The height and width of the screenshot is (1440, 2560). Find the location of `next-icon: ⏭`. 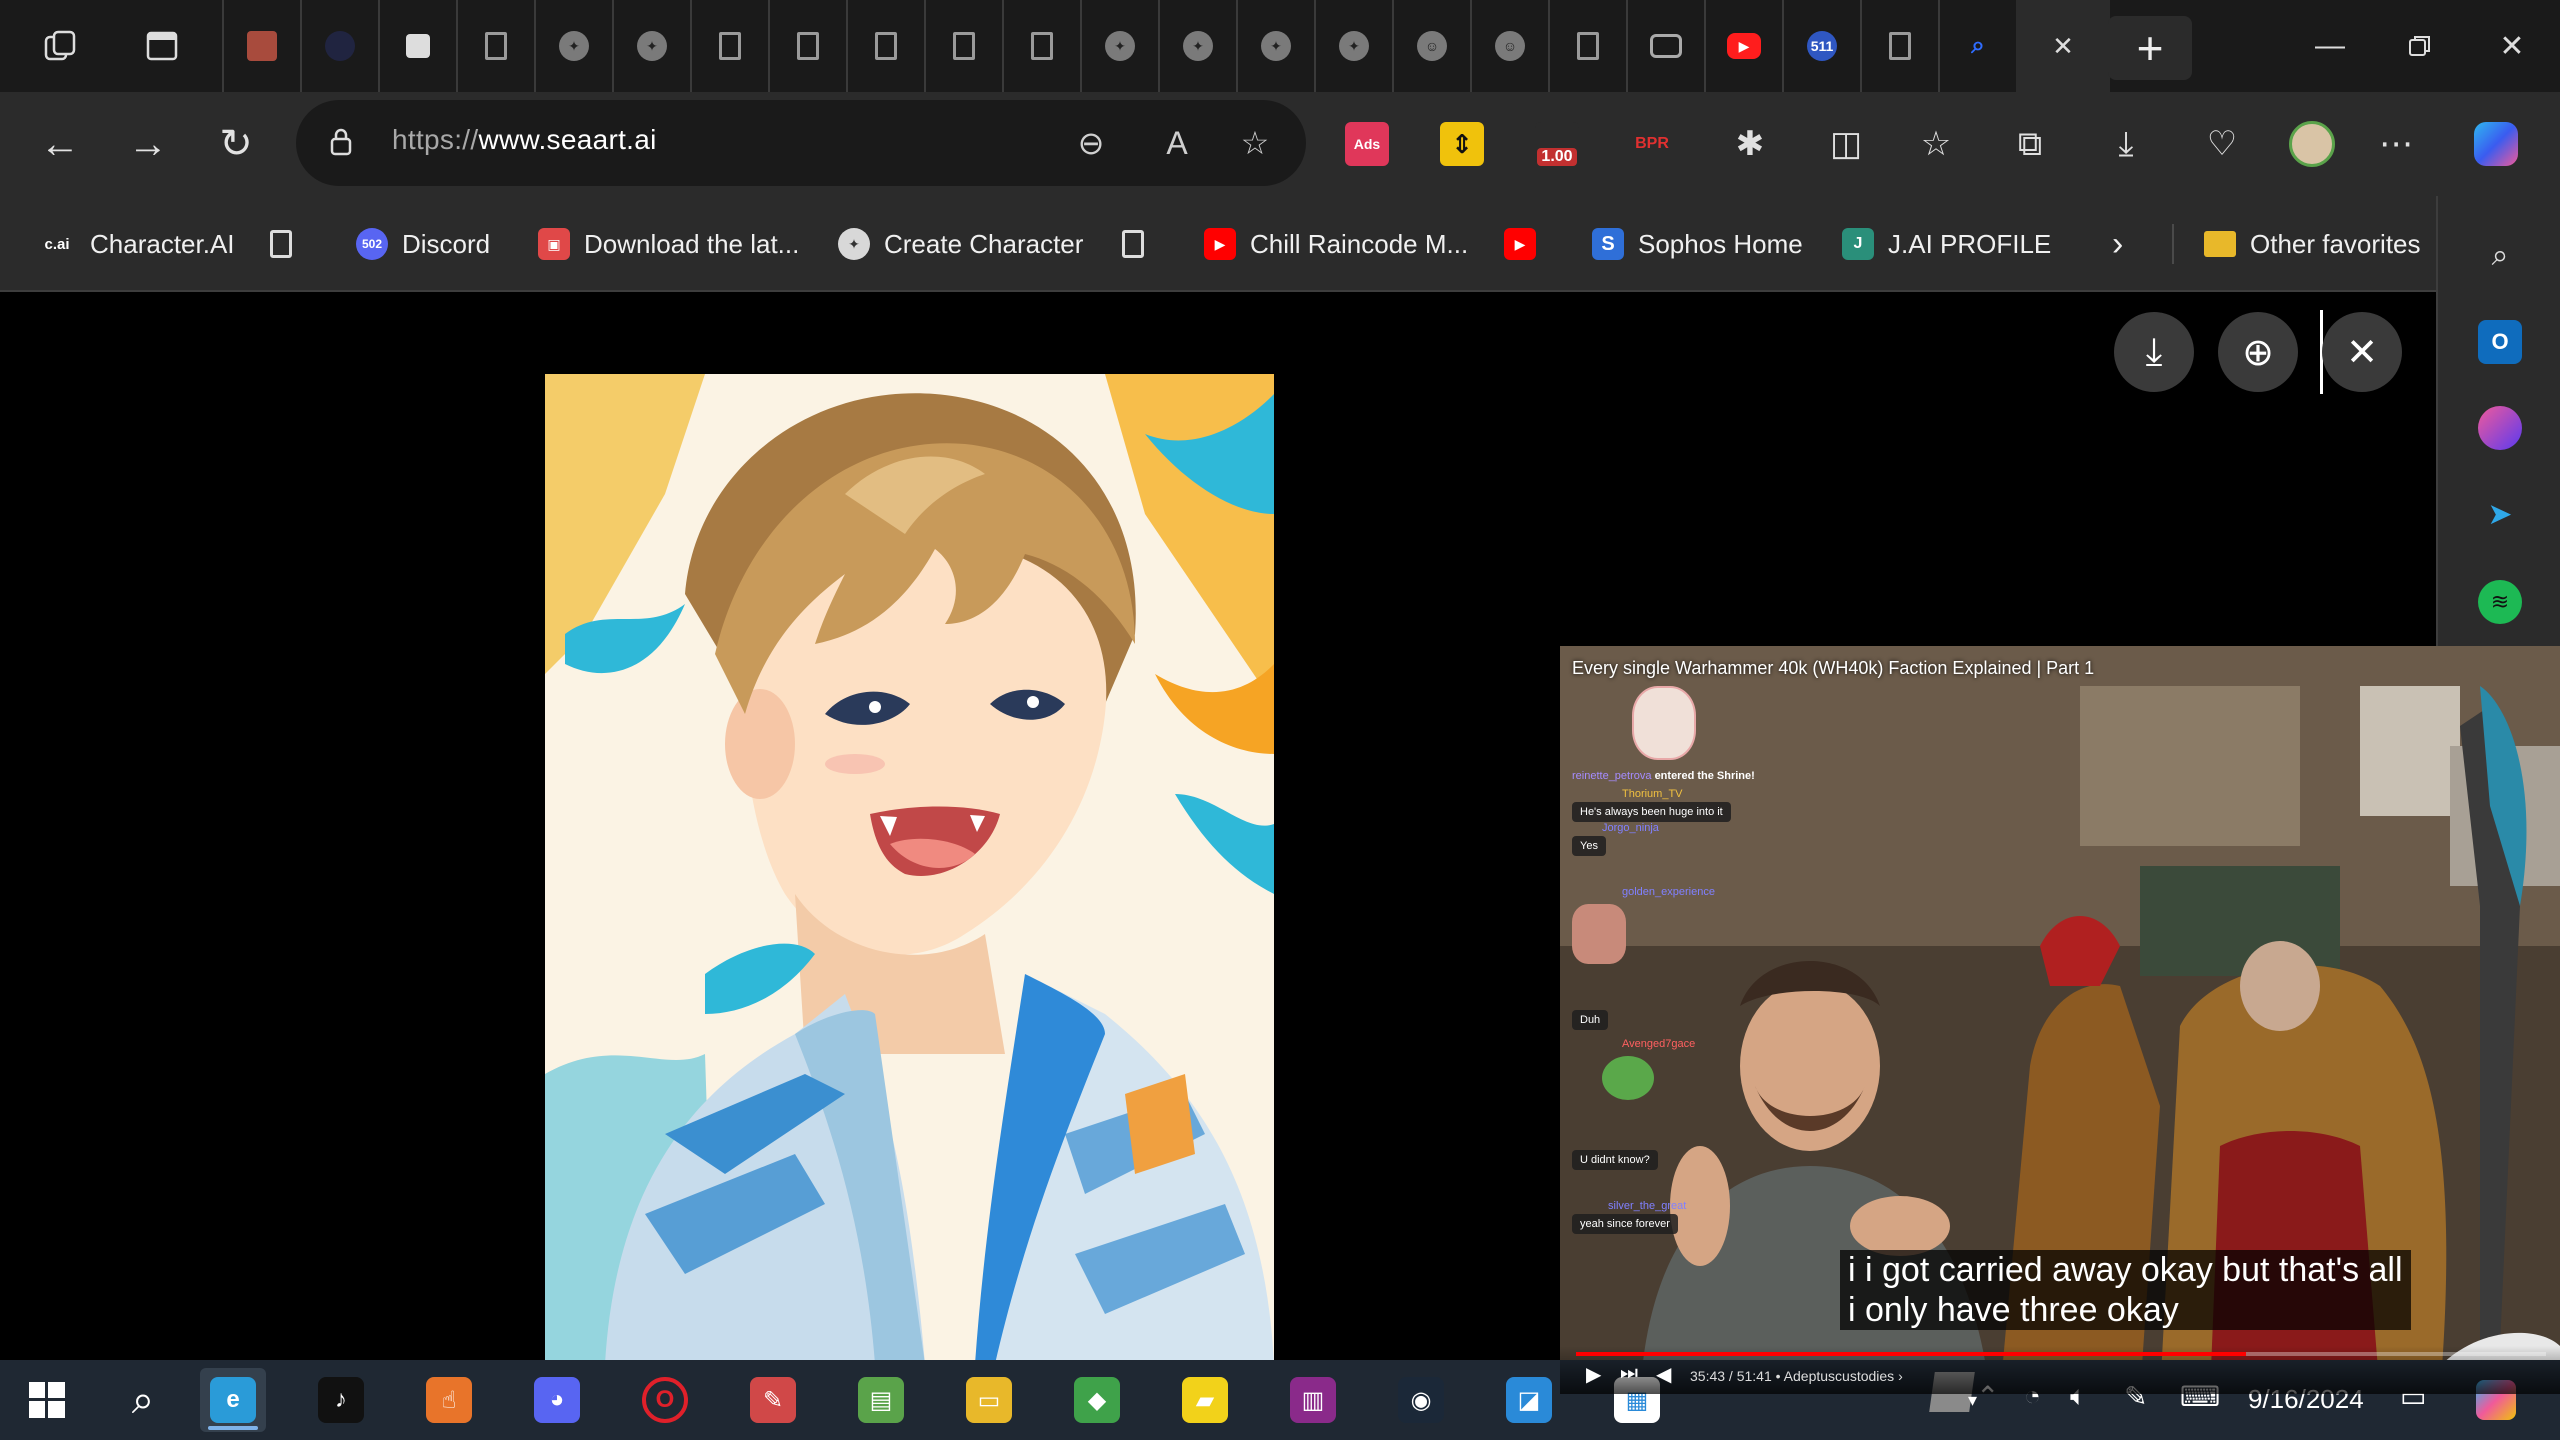

next-icon: ⏭ is located at coordinates (1629, 1373).